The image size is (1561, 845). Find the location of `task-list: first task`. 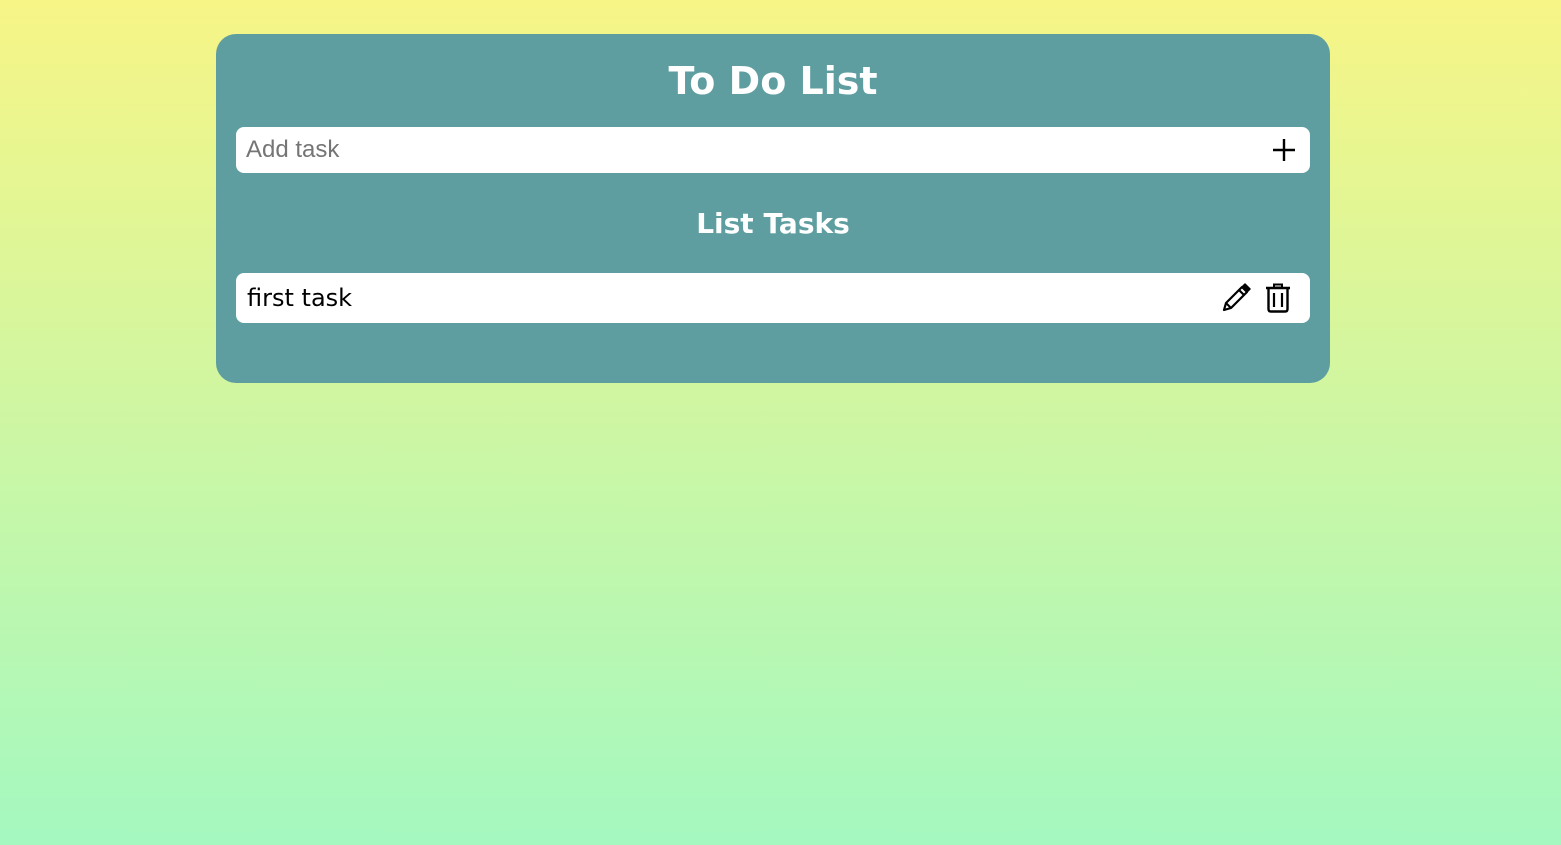

task-list: first task is located at coordinates (773, 298).